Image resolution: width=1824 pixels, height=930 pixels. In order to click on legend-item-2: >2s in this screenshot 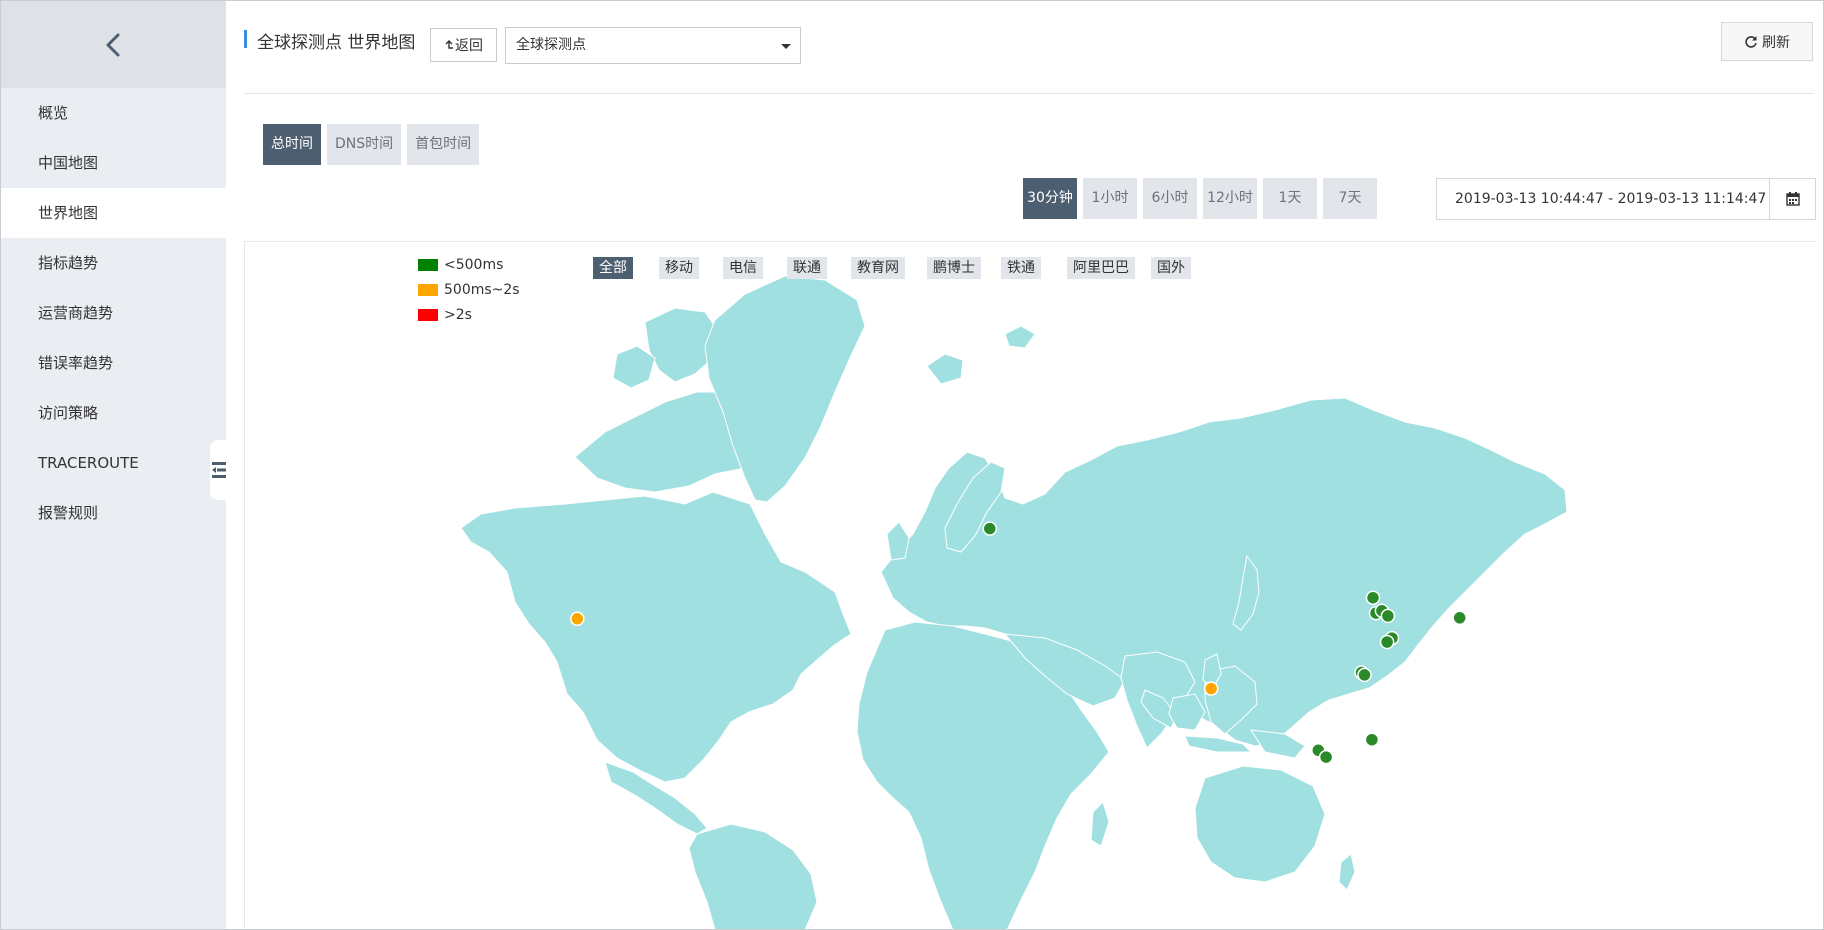, I will do `click(469, 314)`.